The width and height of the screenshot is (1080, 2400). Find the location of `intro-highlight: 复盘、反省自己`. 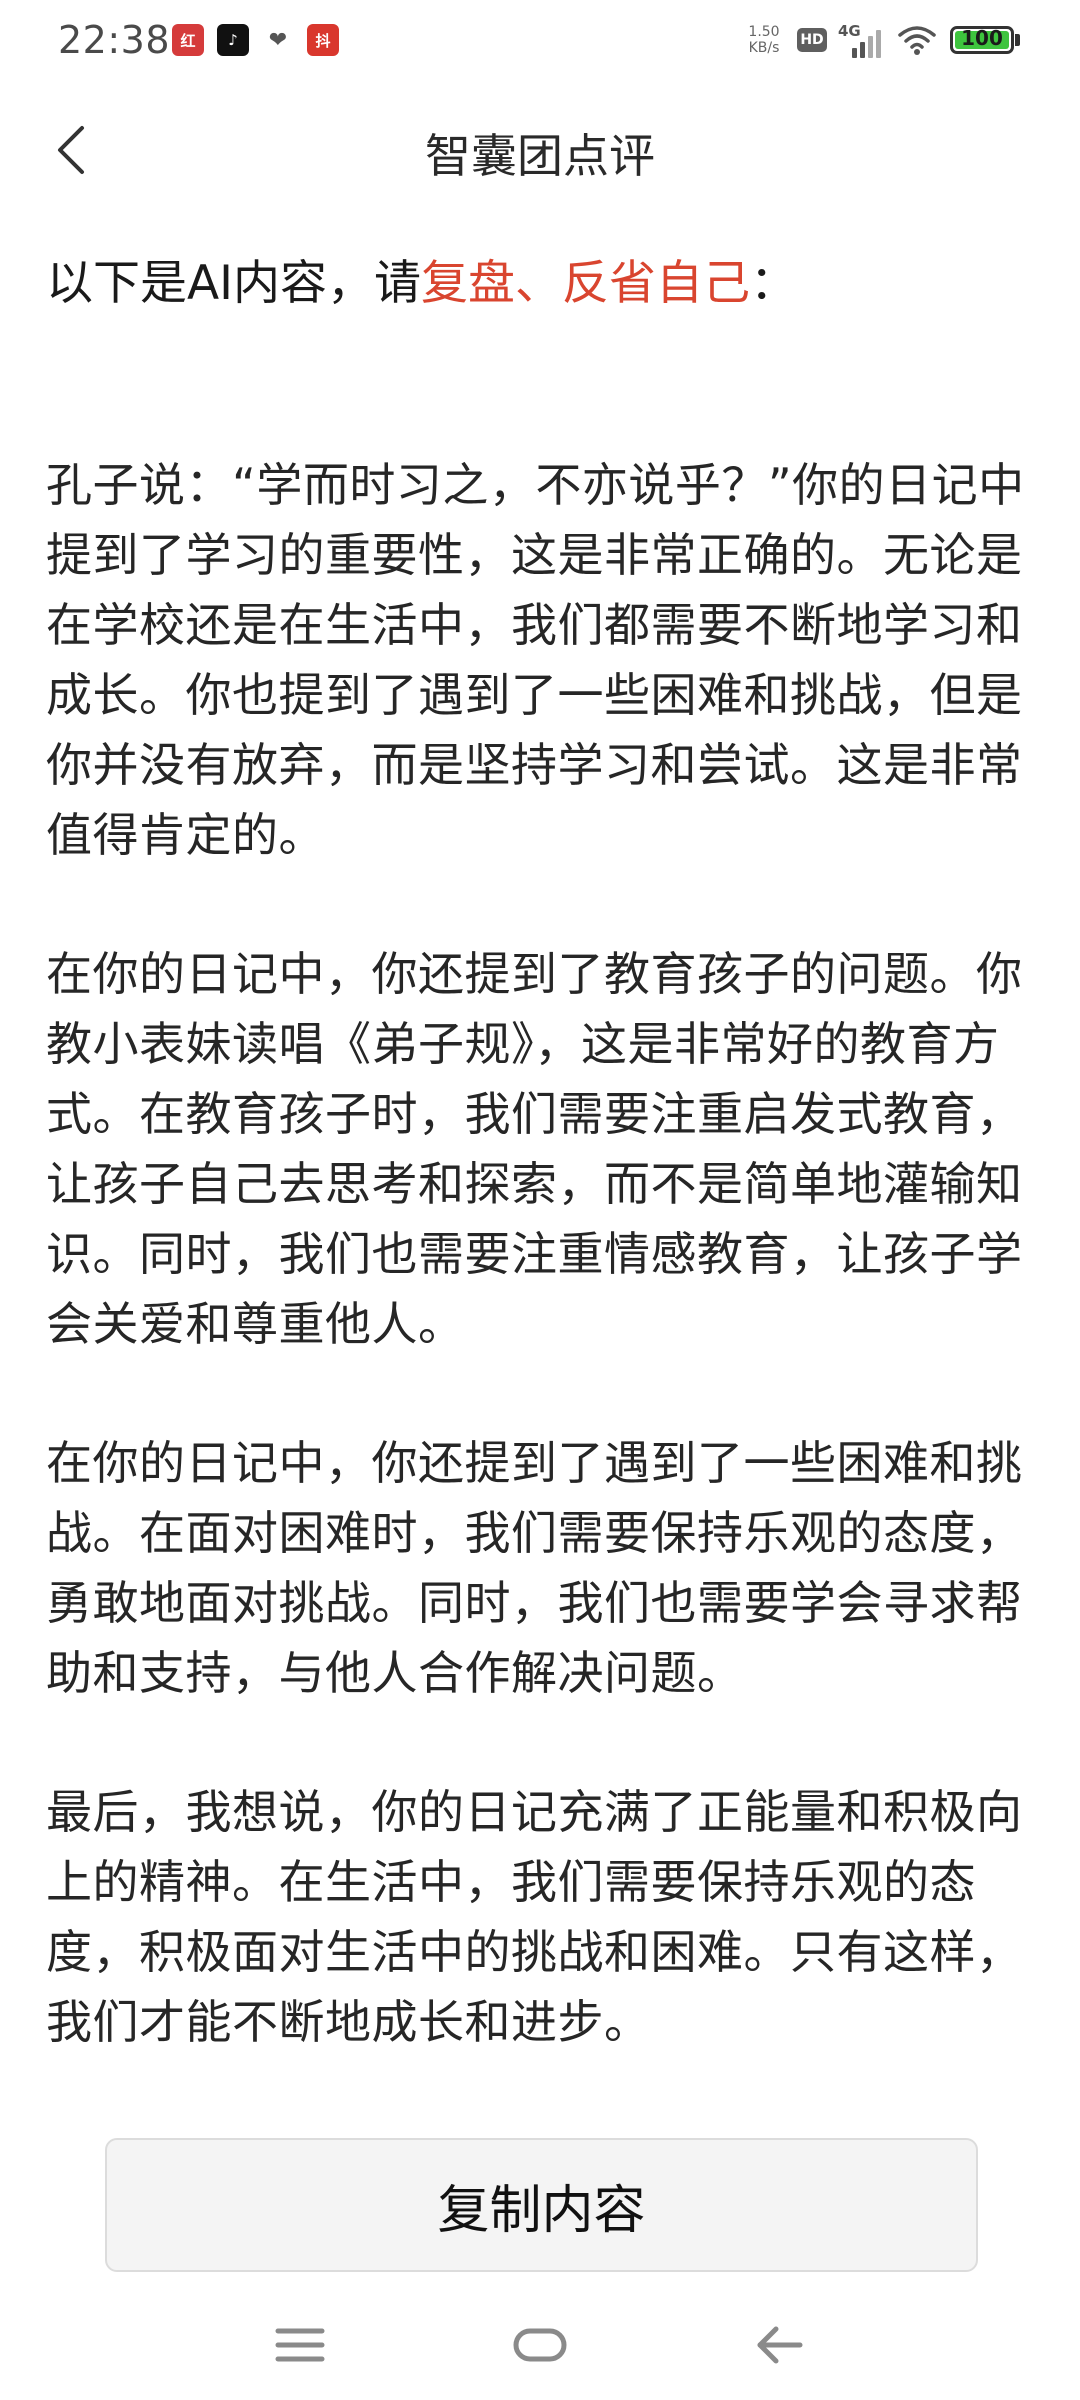

intro-highlight: 复盘、反省自己 is located at coordinates (586, 283).